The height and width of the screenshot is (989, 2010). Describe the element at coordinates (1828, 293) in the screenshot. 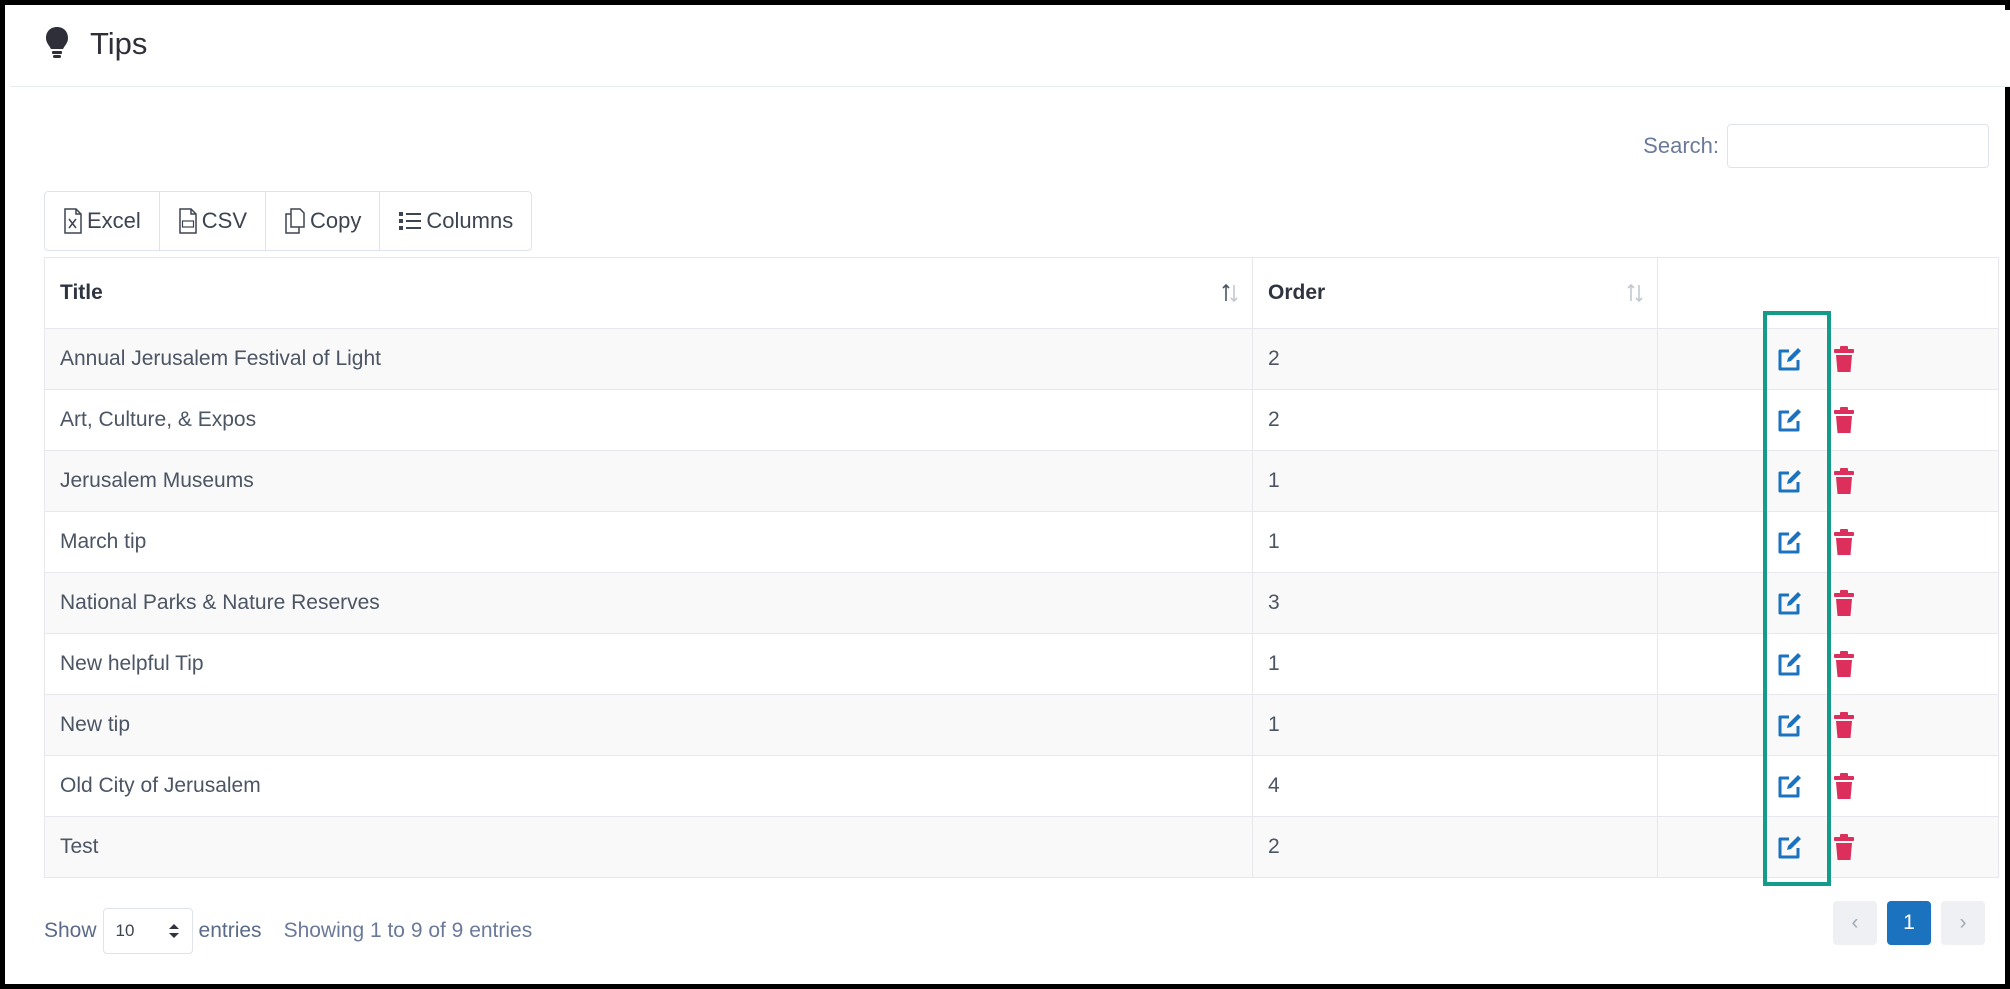

I see `column-header-actions` at that location.